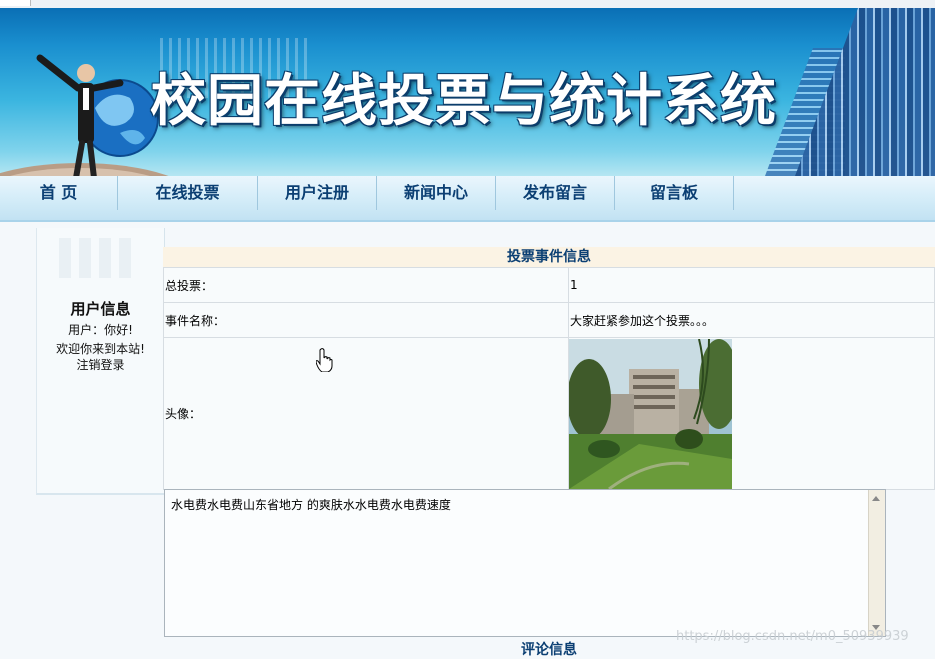  Describe the element at coordinates (436, 193) in the screenshot. I see `nav-news-center: 新闻中心` at that location.